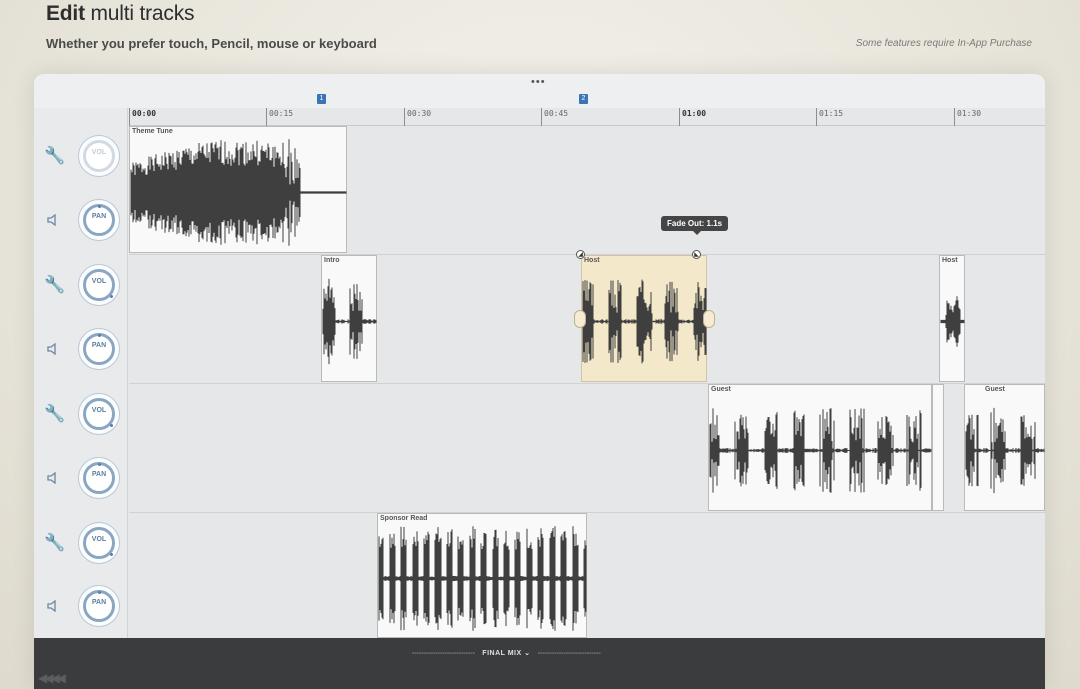 The width and height of the screenshot is (1080, 689). Describe the element at coordinates (502, 653) in the screenshot. I see `final-mix-label: FINAL MIX` at that location.